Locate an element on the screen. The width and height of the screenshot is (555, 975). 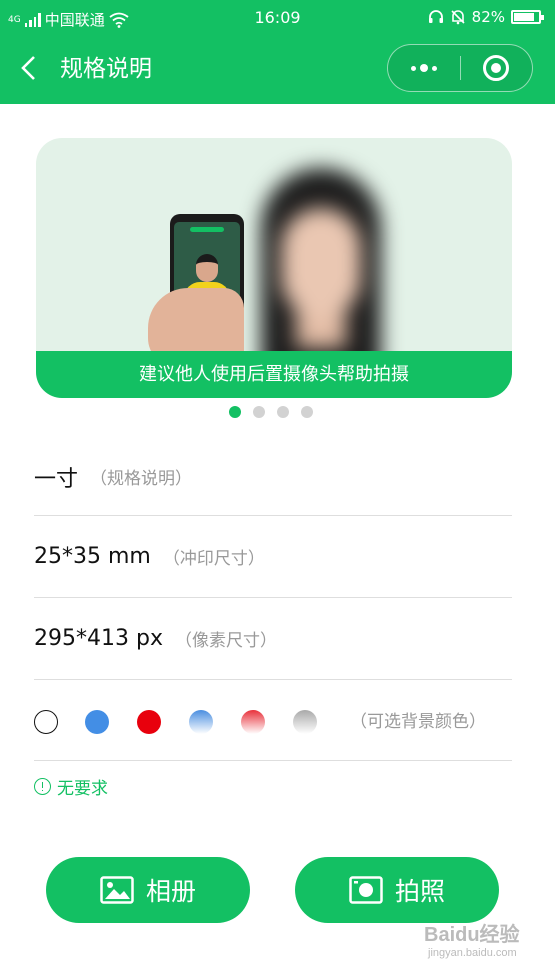
requirement-text: 无要求 is located at coordinates (82, 789).